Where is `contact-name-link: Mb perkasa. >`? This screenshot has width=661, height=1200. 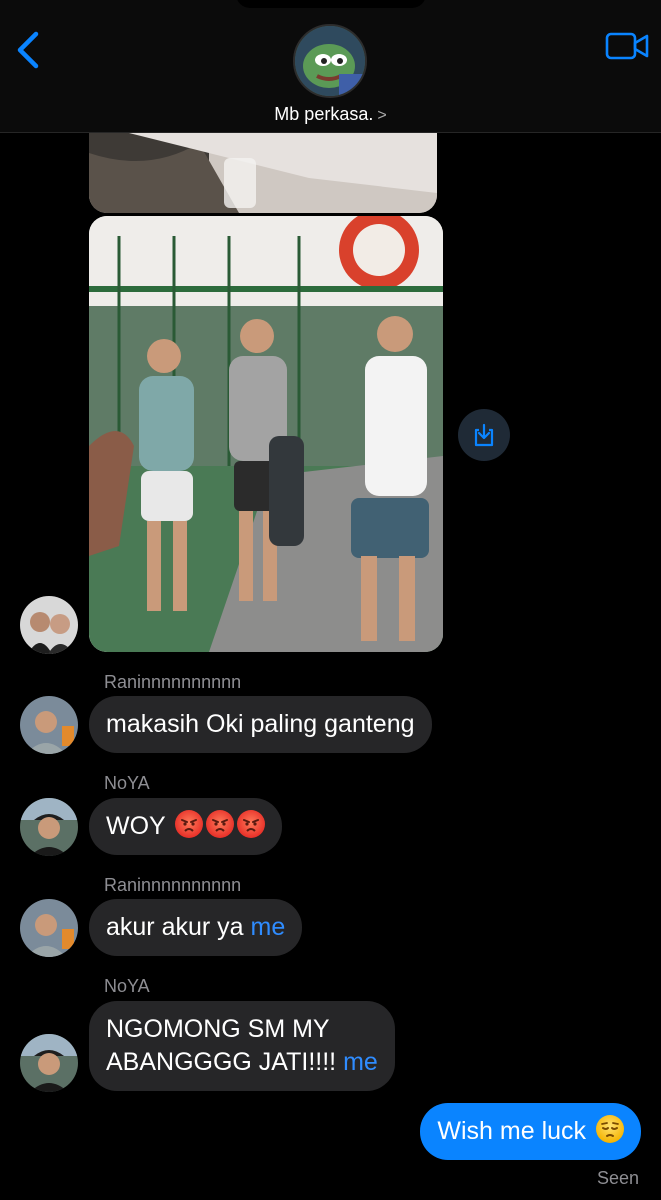
contact-name-link: Mb perkasa. > is located at coordinates (330, 114).